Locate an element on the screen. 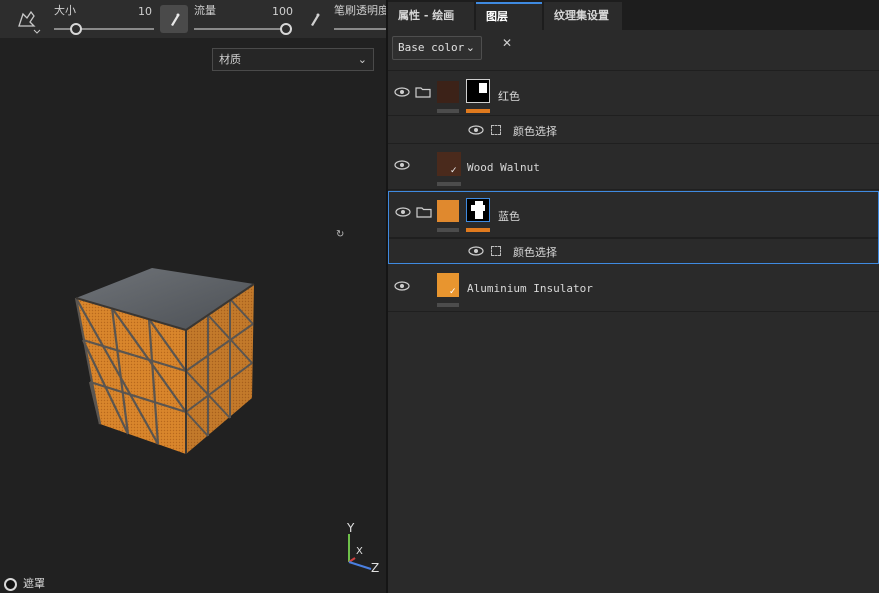 Image resolution: width=879 pixels, height=593 pixels. size-slider-handle is located at coordinates (76, 29).